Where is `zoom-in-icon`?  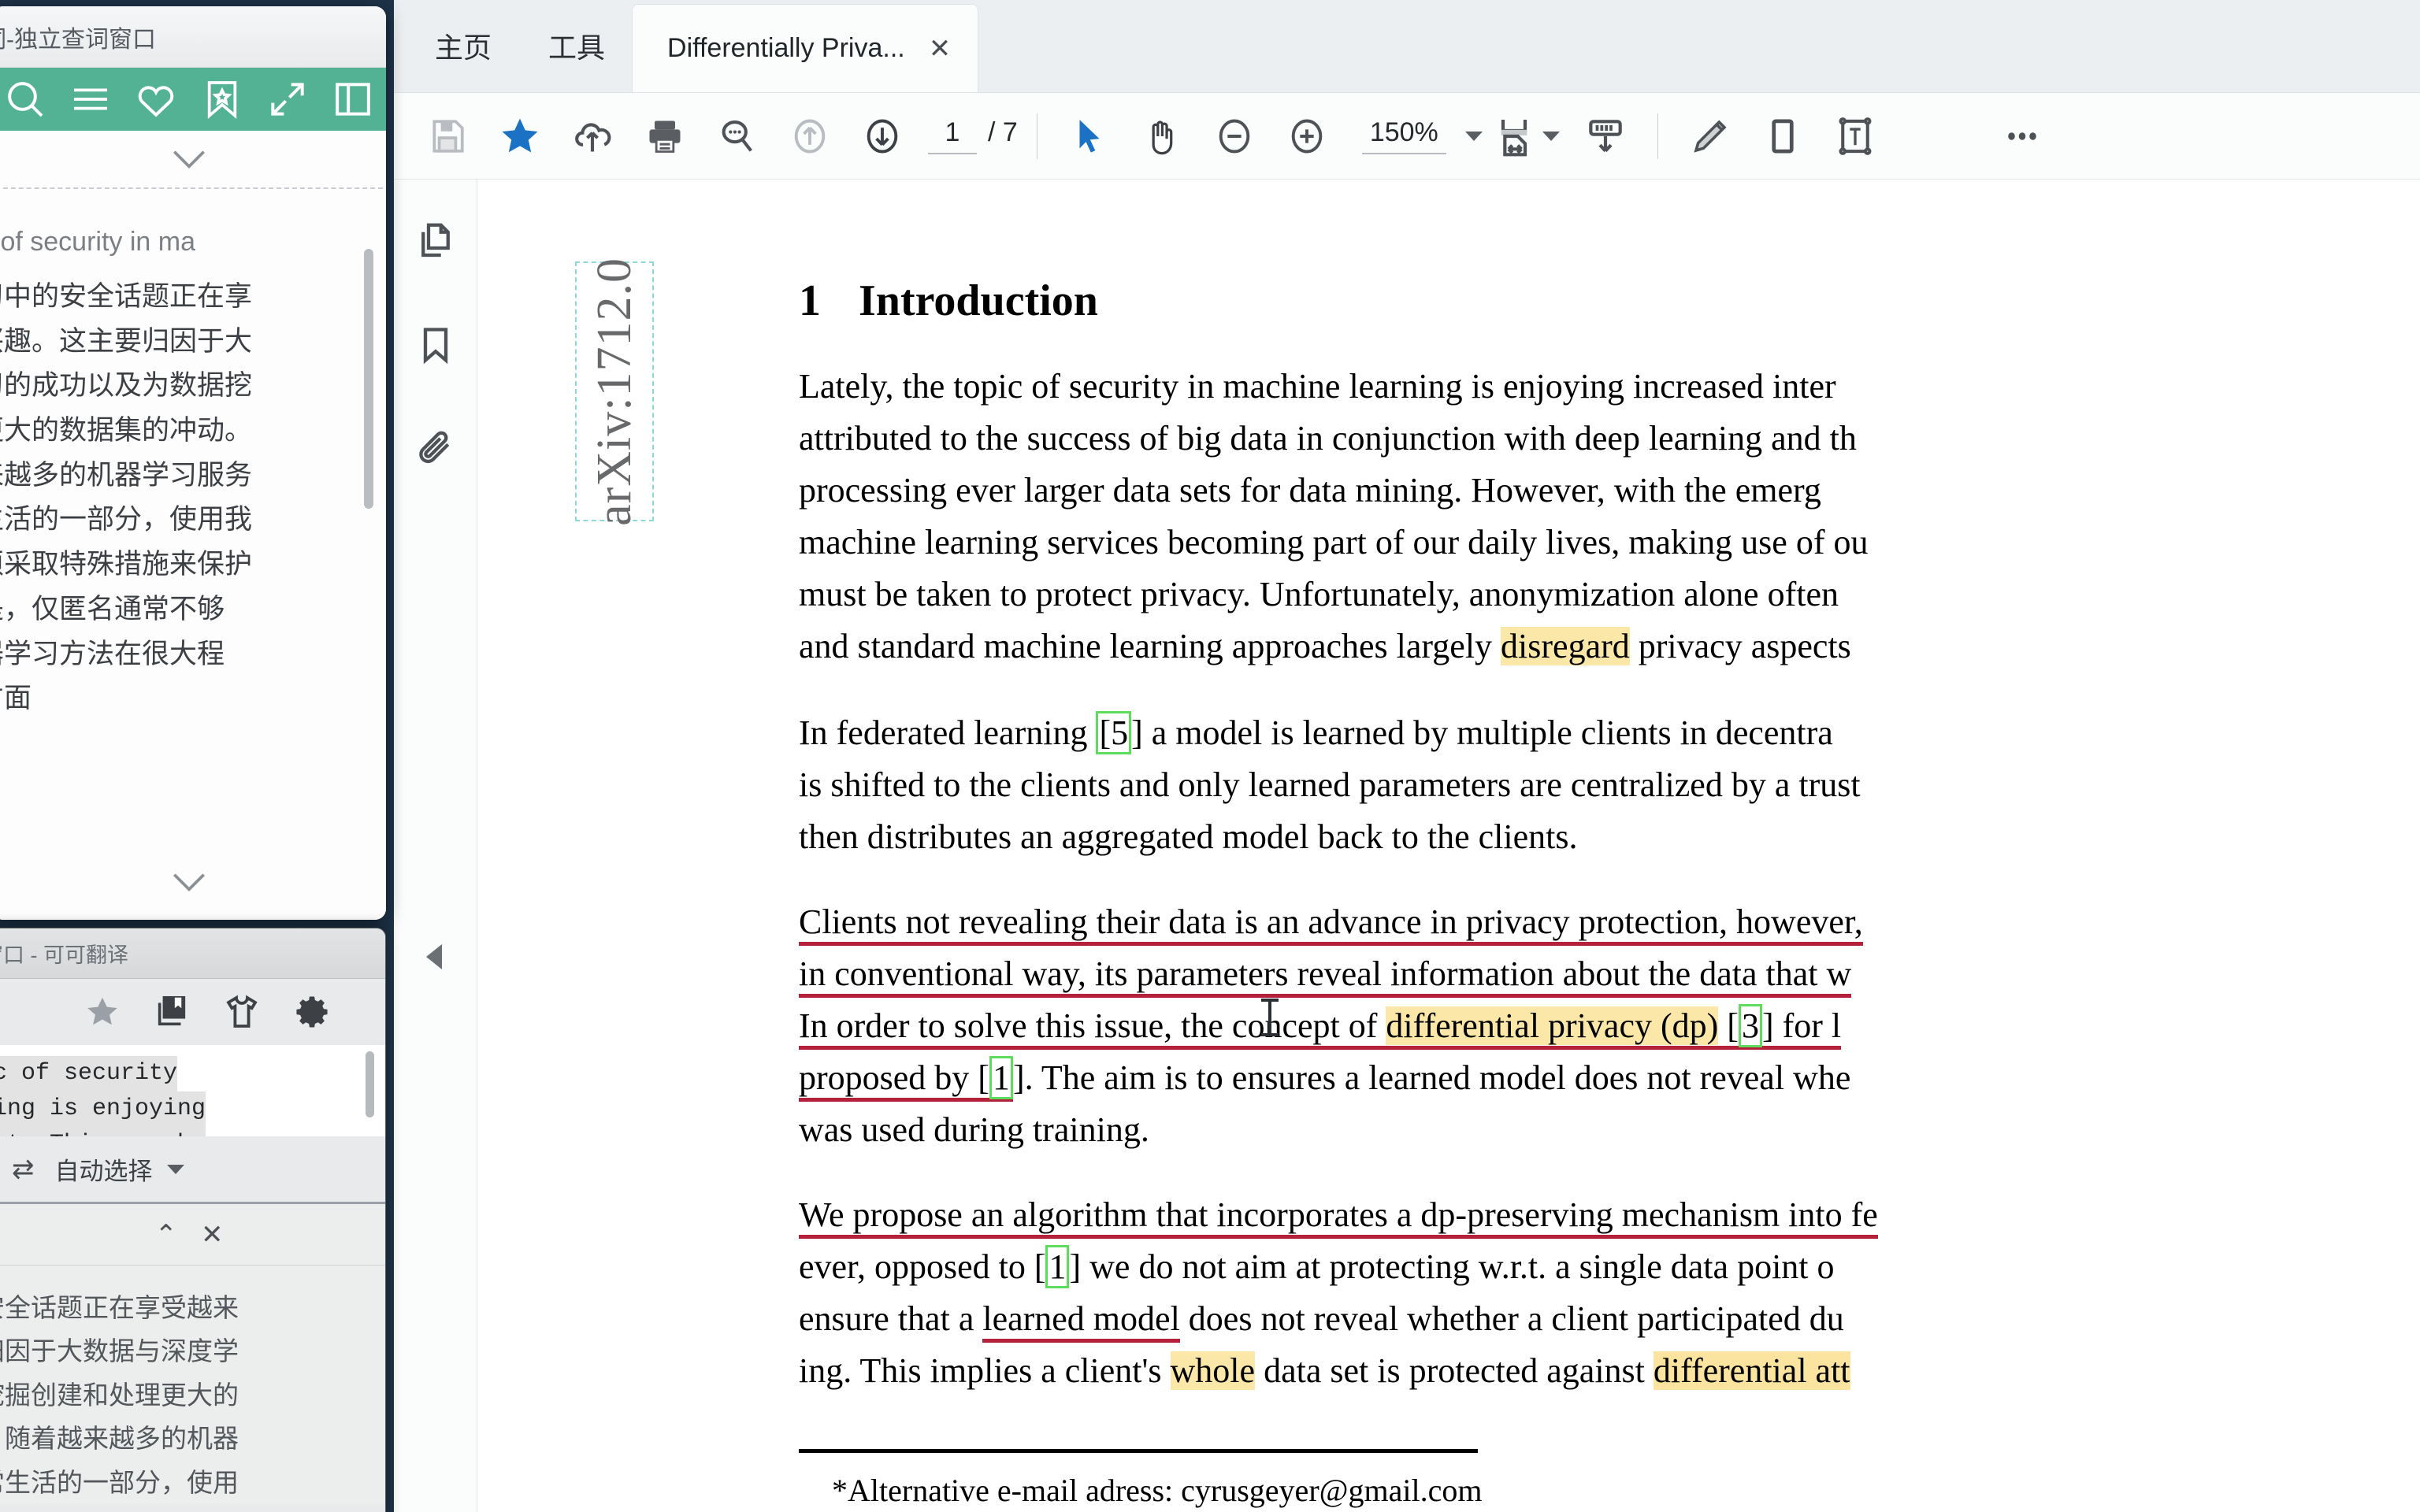
zoom-in-icon is located at coordinates (1307, 136).